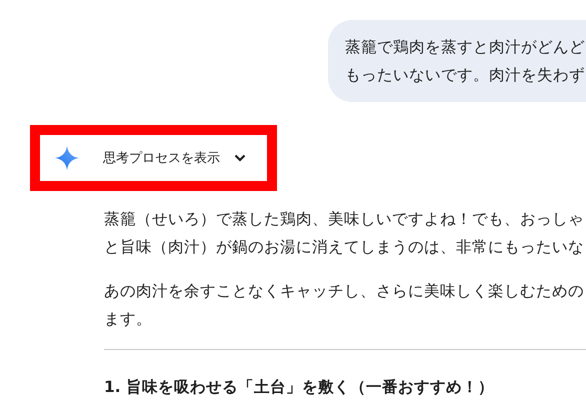 Image resolution: width=586 pixels, height=403 pixels. Describe the element at coordinates (344, 291) in the screenshot. I see `response-text: あの肉汁を余すことなくキャッチし、さらに美味しく楽しむための` at that location.